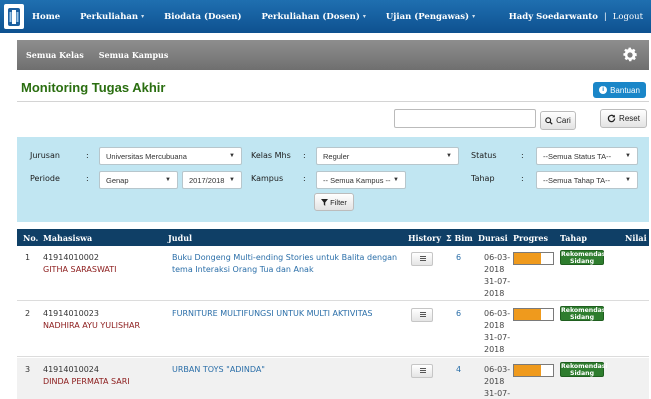  What do you see at coordinates (430, 17) in the screenshot?
I see `nav-ujian-pengawas: Ujian (Pengawas) ▾` at bounding box center [430, 17].